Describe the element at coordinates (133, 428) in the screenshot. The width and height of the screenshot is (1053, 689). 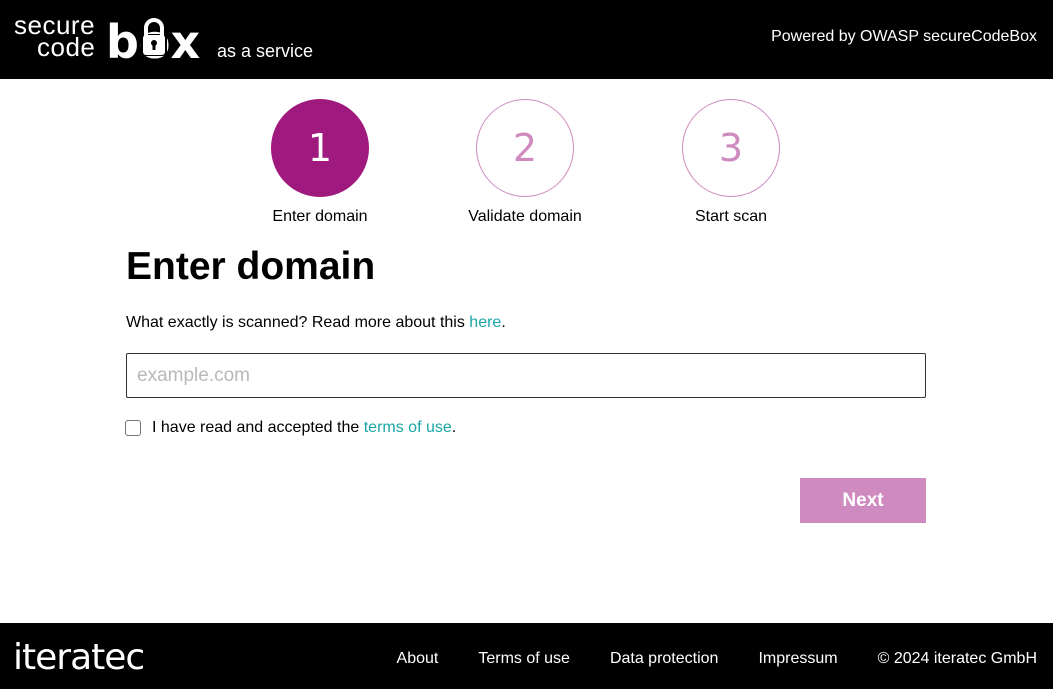
I see `terms-checkbox` at that location.